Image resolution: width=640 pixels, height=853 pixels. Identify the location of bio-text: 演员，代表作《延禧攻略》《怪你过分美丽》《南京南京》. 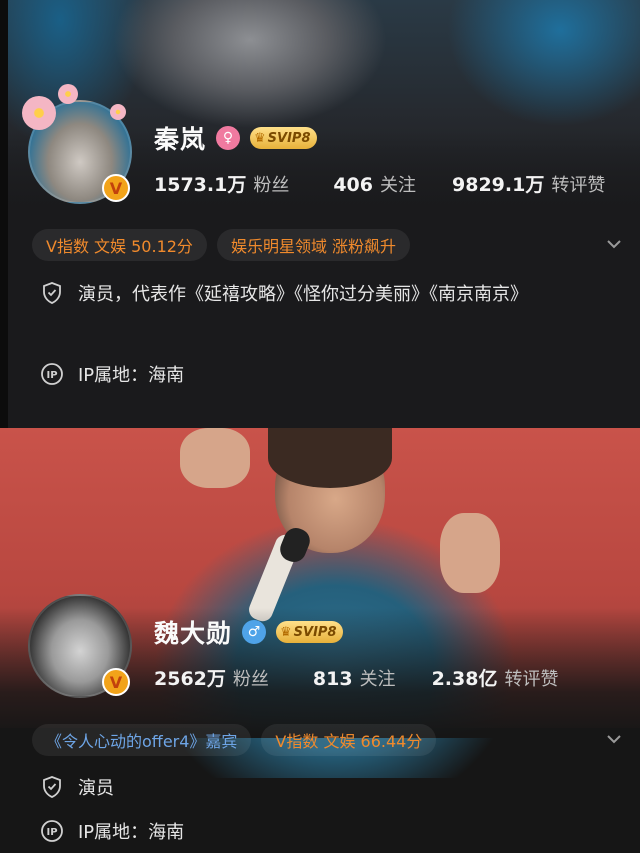
(303, 294).